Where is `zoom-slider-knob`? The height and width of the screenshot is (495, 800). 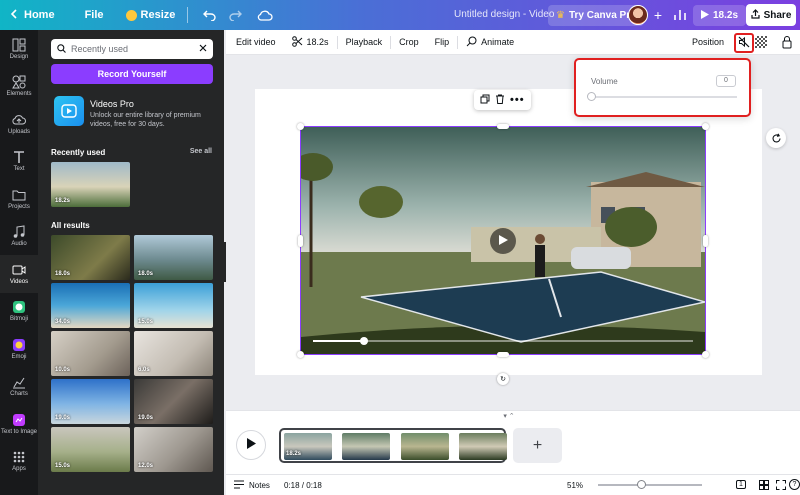 zoom-slider-knob is located at coordinates (641, 484).